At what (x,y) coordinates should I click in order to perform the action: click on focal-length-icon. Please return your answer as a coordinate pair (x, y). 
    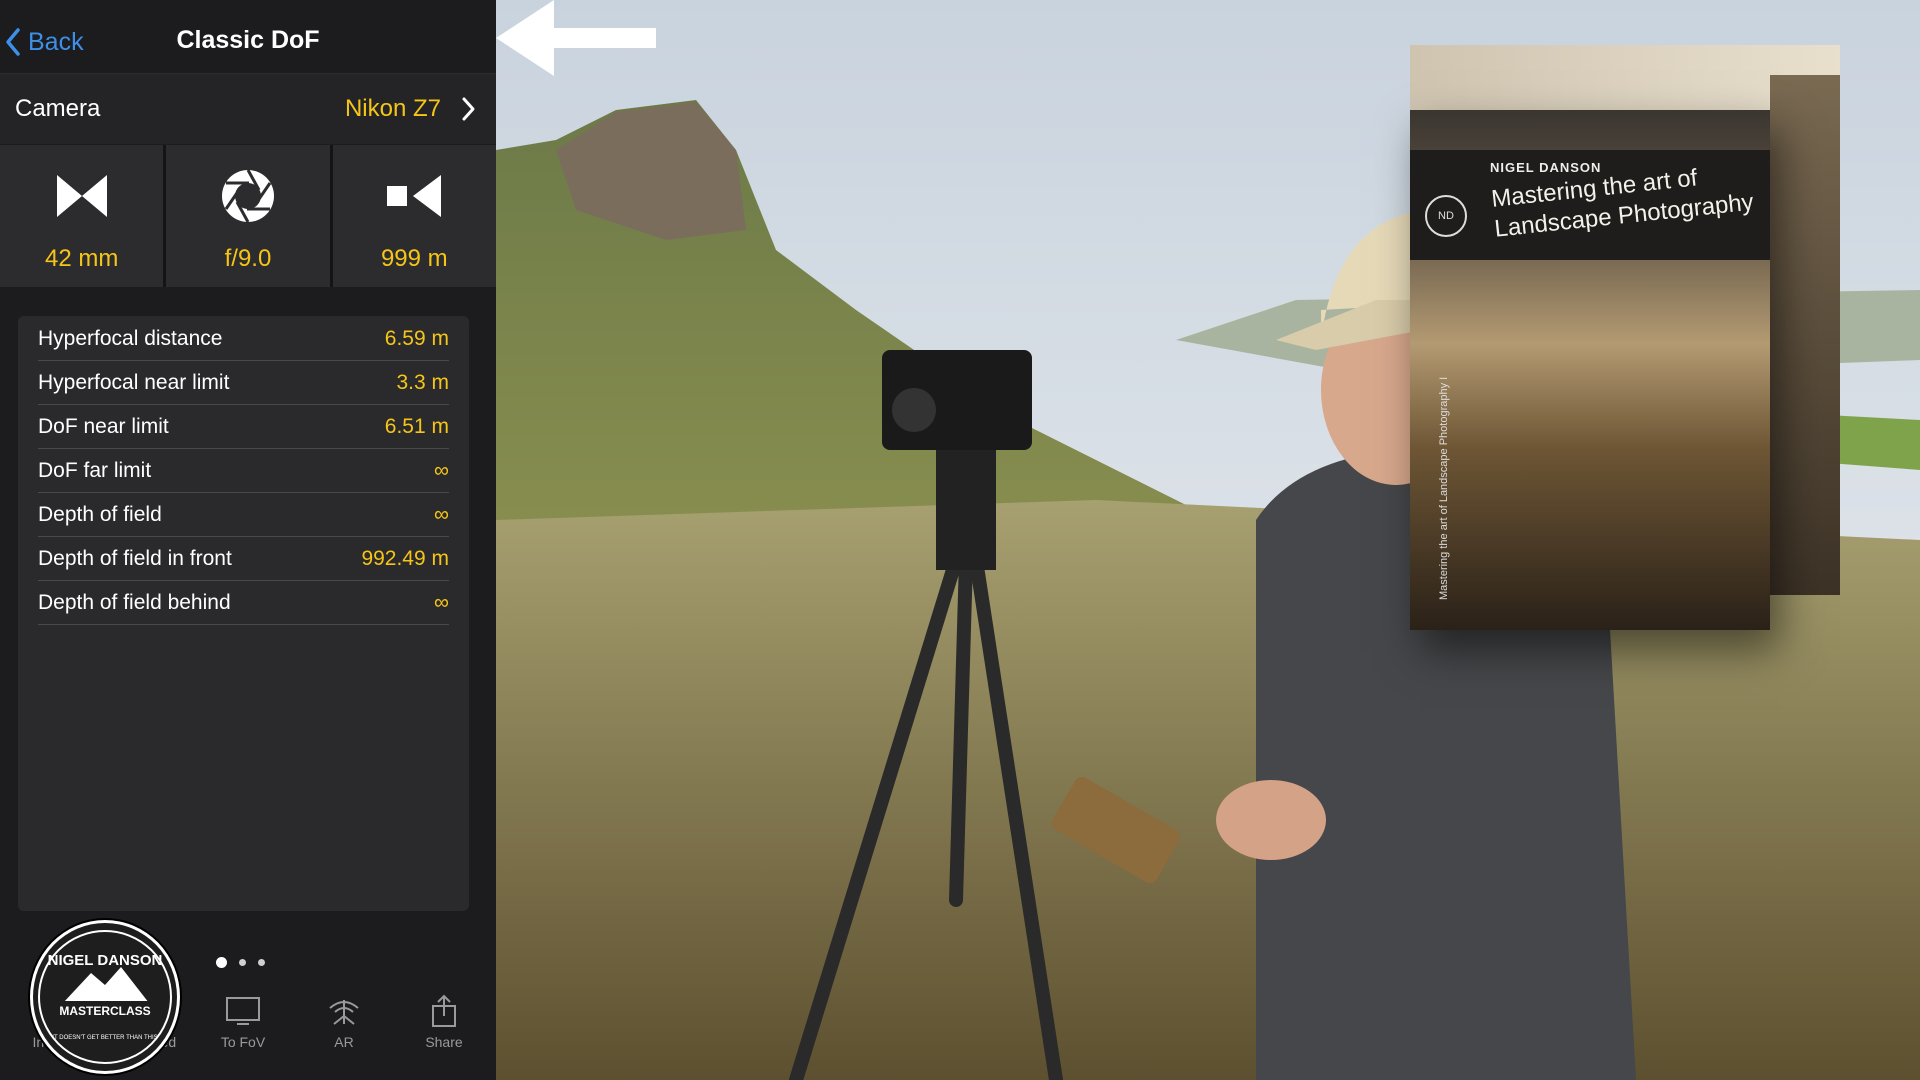
    Looking at the image, I should click on (81, 196).